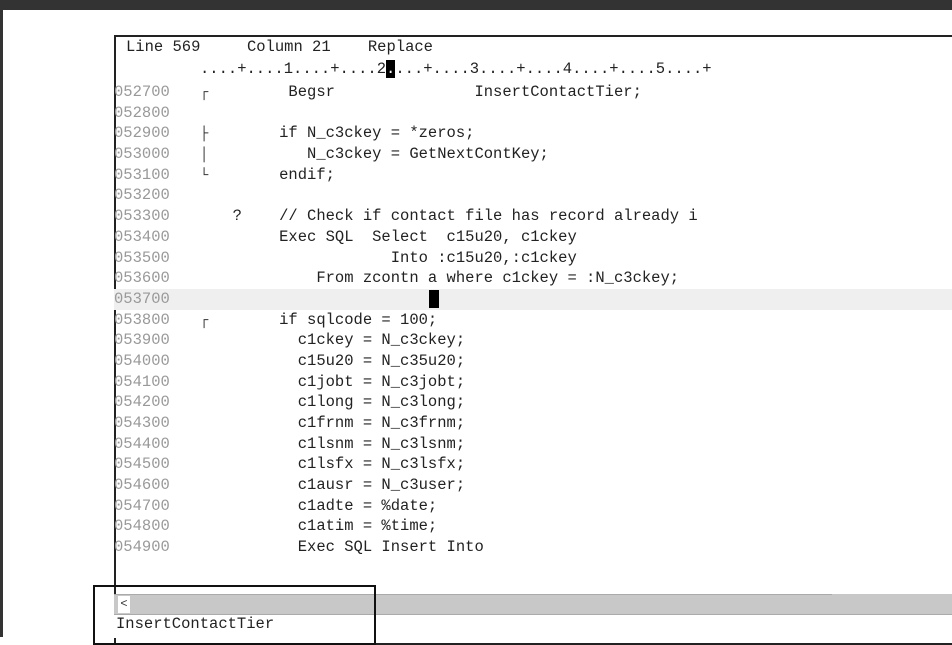 This screenshot has height=645, width=952. Describe the element at coordinates (553, 69) in the screenshot. I see `ruler-after: ...+....3....+....4....+....5....+` at that location.